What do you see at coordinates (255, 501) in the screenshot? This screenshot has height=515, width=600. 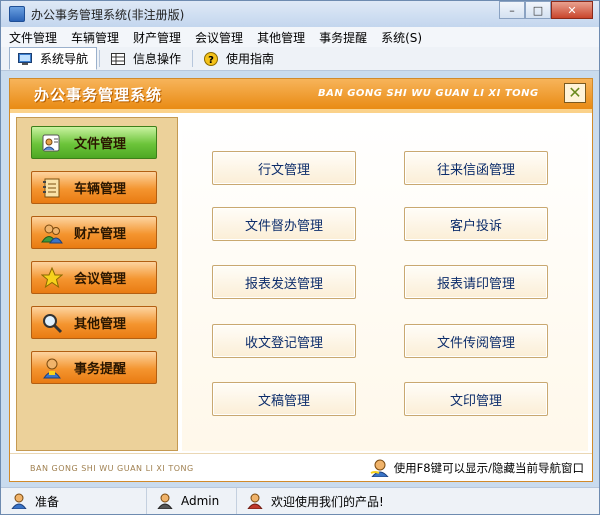 I see `welcome-icon` at bounding box center [255, 501].